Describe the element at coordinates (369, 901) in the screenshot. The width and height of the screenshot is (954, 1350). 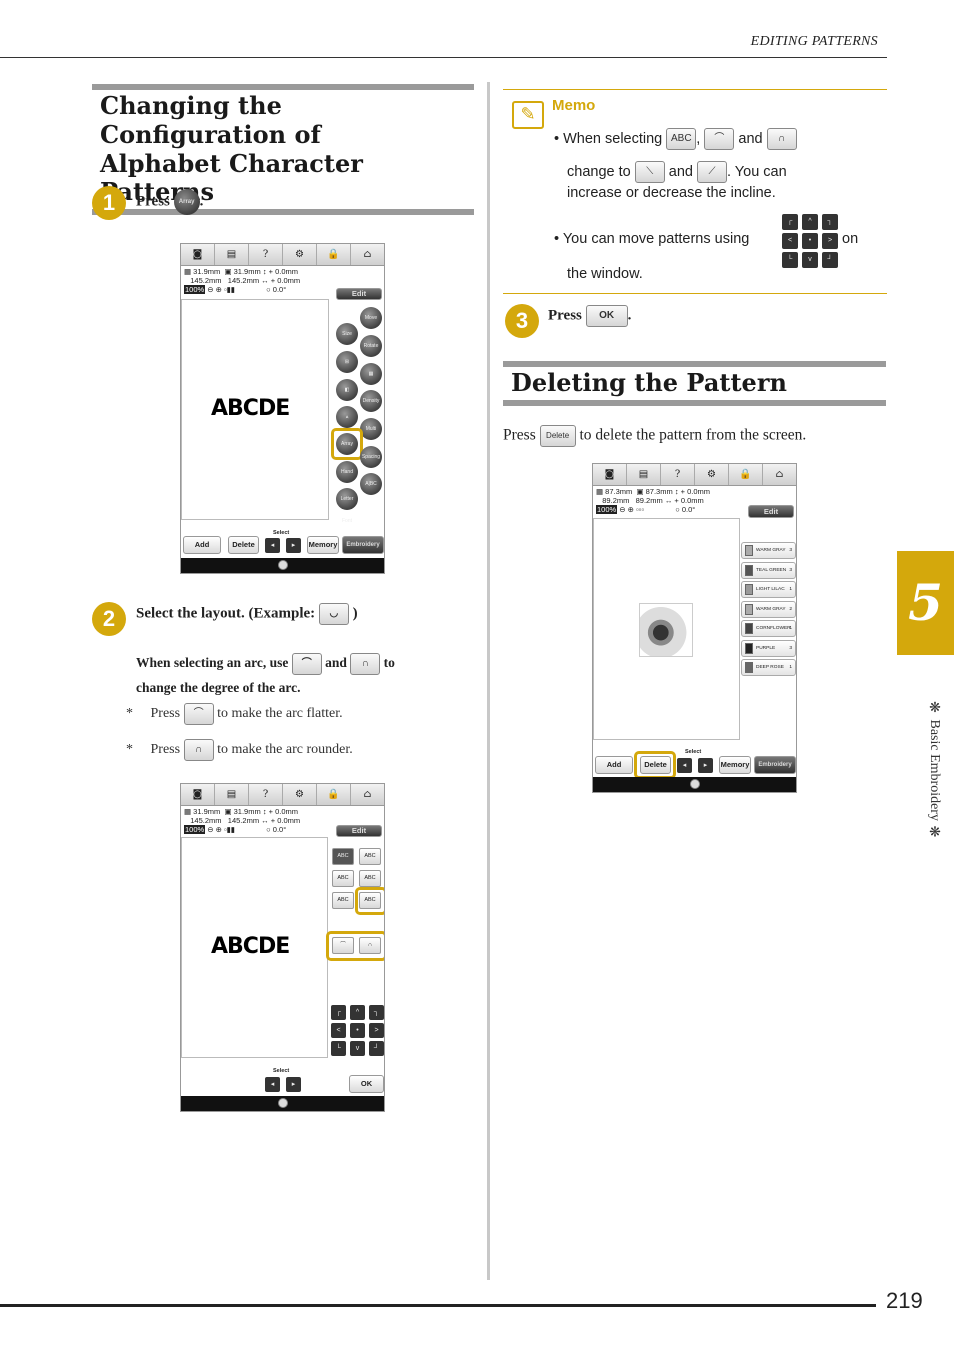
I see `arc-layout-highlight` at that location.